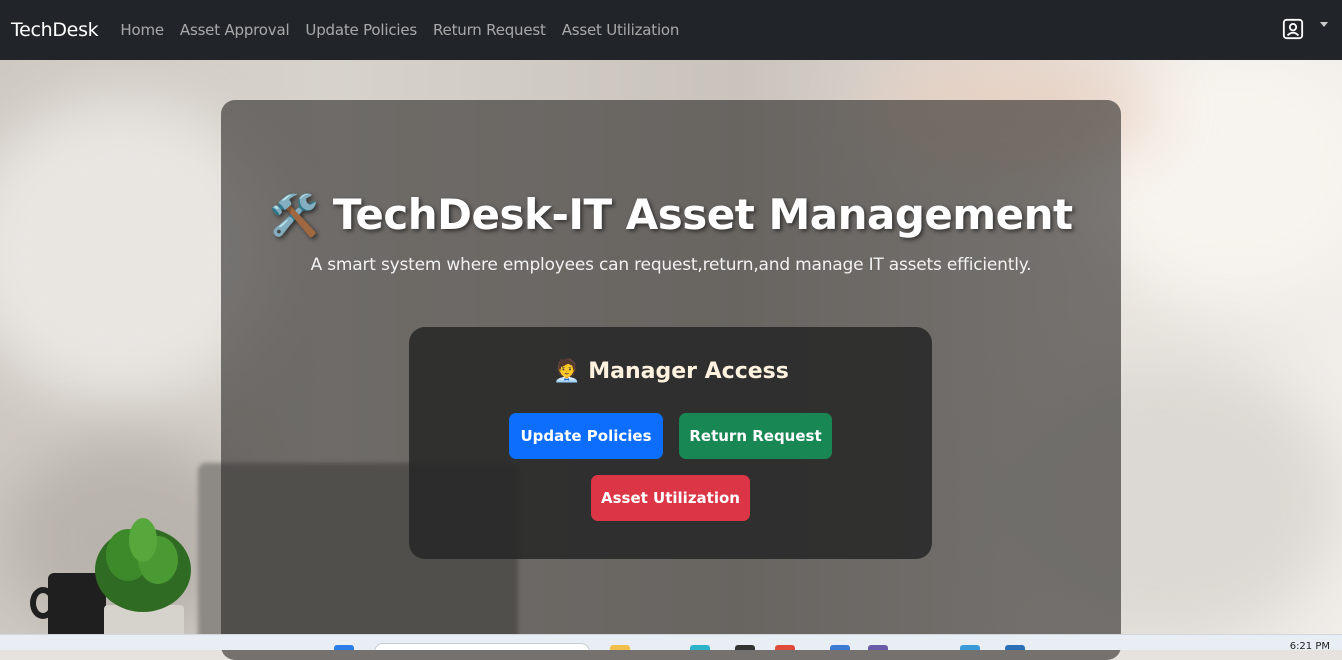  What do you see at coordinates (143, 565) in the screenshot?
I see `plant-image` at bounding box center [143, 565].